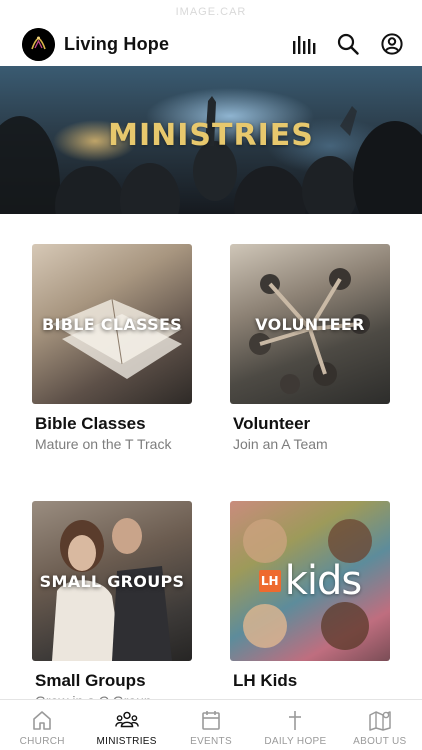 The height and width of the screenshot is (750, 422). I want to click on app-title: Living Hope, so click(117, 43).